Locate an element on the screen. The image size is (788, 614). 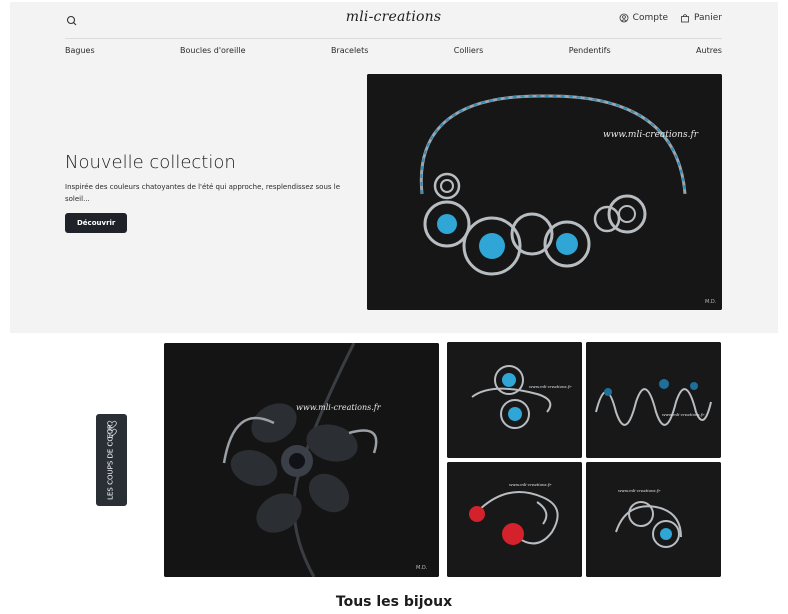
account-label: Compte is located at coordinates (650, 18).